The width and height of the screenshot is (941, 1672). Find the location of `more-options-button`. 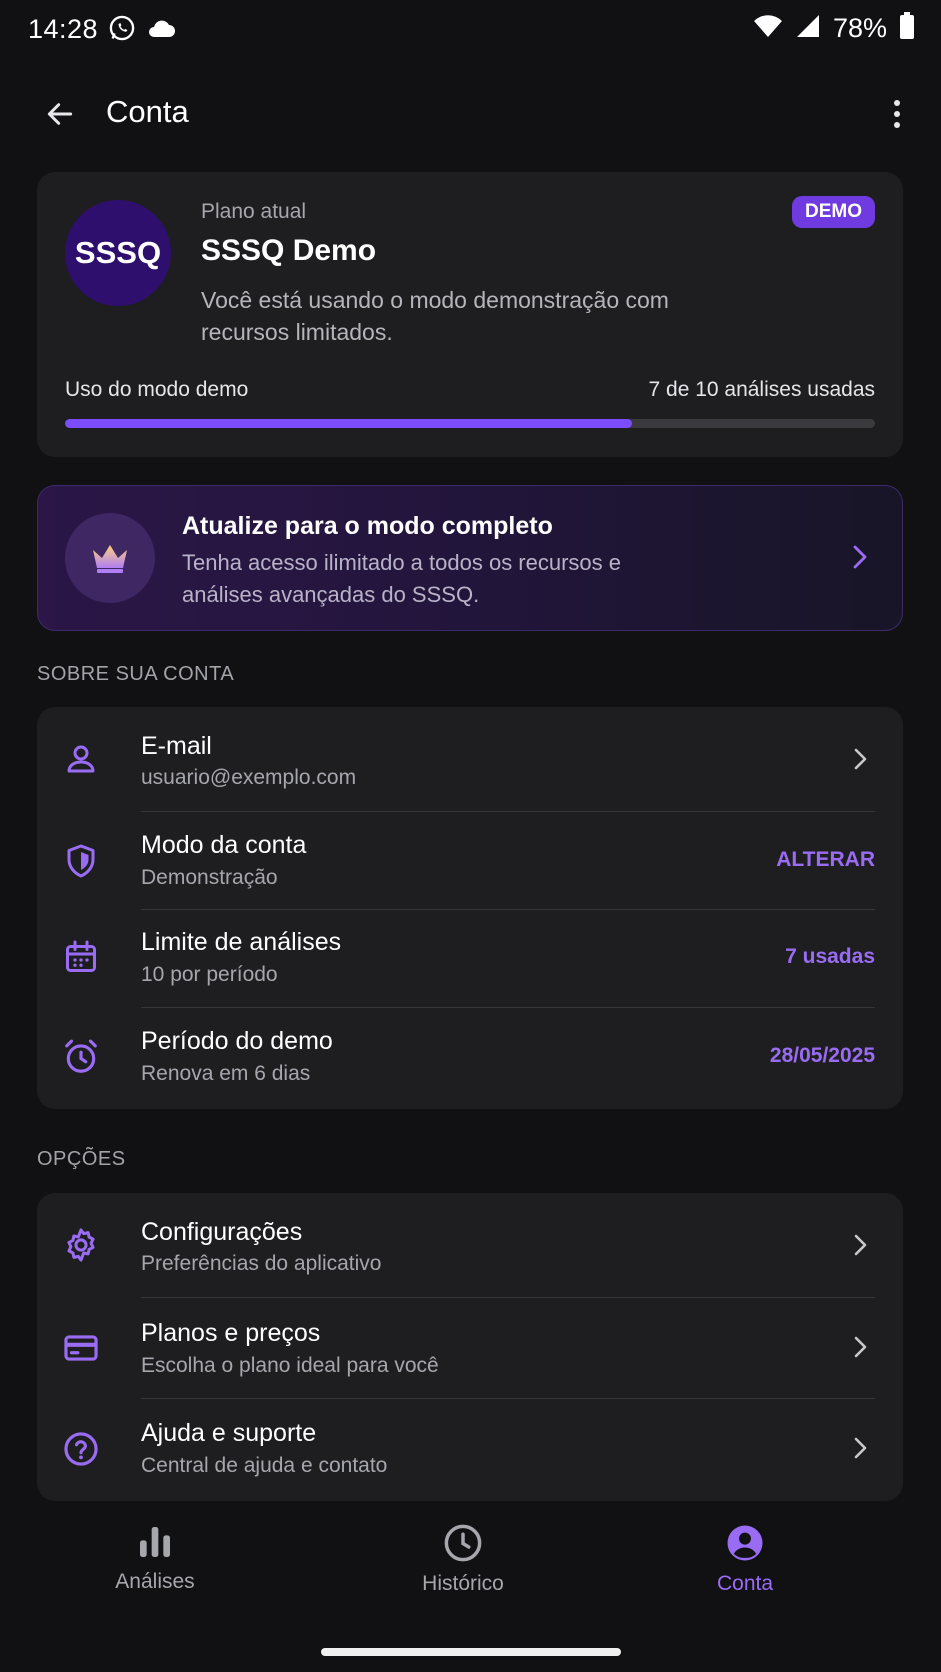

more-options-button is located at coordinates (897, 114).